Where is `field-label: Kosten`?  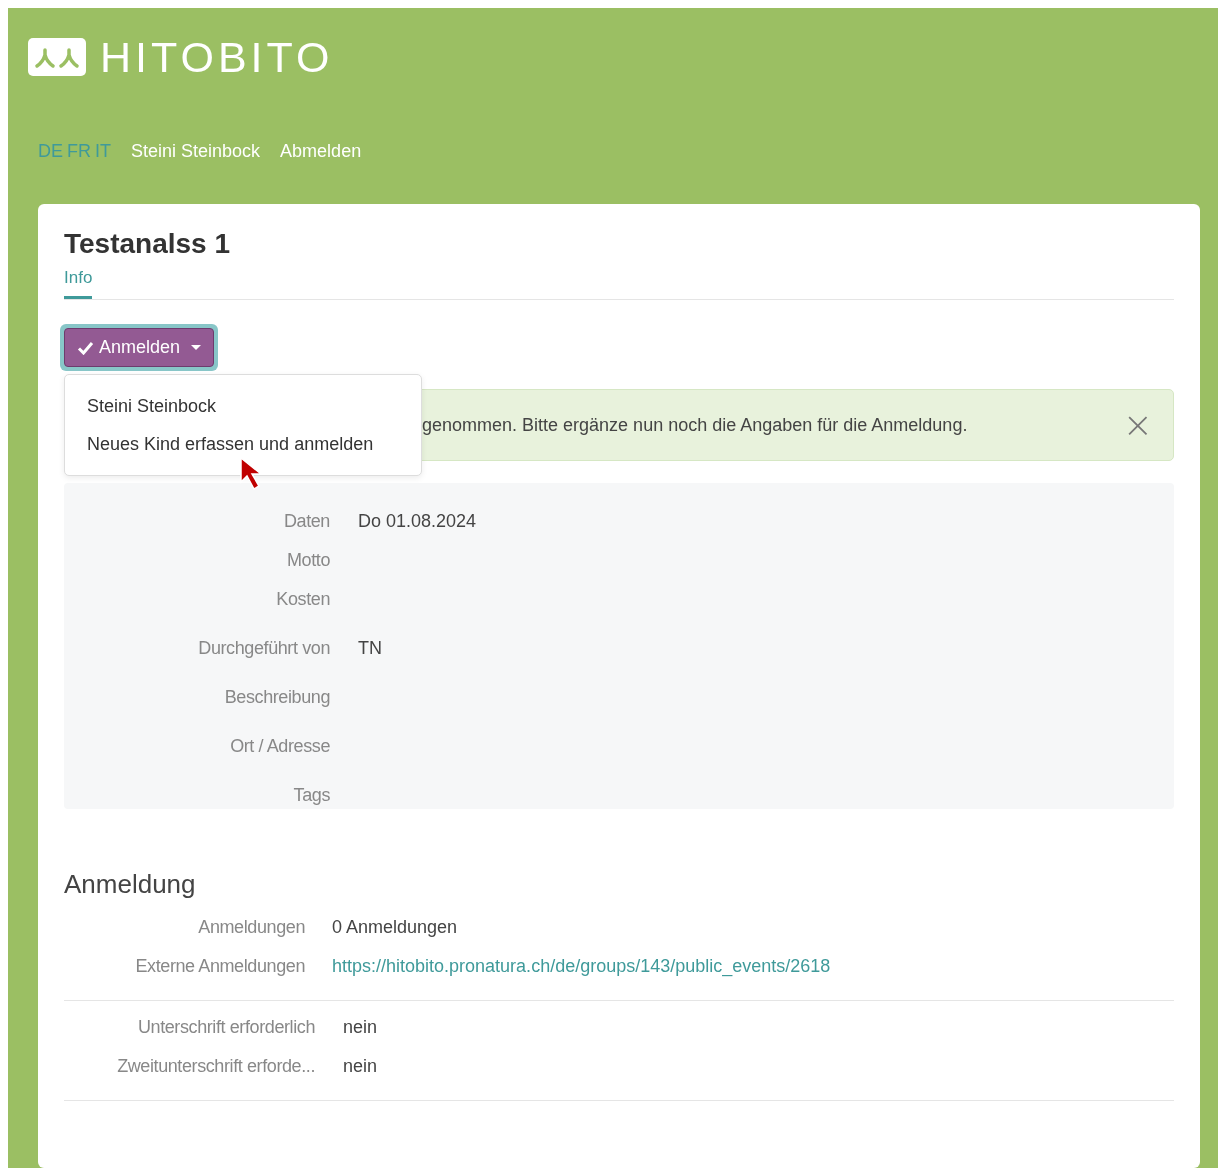
field-label: Kosten is located at coordinates (302, 599).